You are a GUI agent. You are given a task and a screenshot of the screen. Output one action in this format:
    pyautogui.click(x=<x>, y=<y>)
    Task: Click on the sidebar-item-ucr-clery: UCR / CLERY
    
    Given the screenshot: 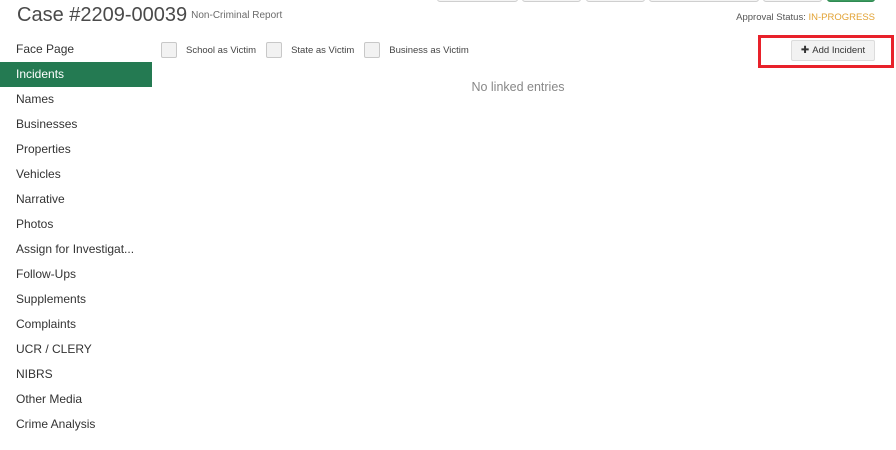 What is the action you would take?
    pyautogui.click(x=76, y=349)
    